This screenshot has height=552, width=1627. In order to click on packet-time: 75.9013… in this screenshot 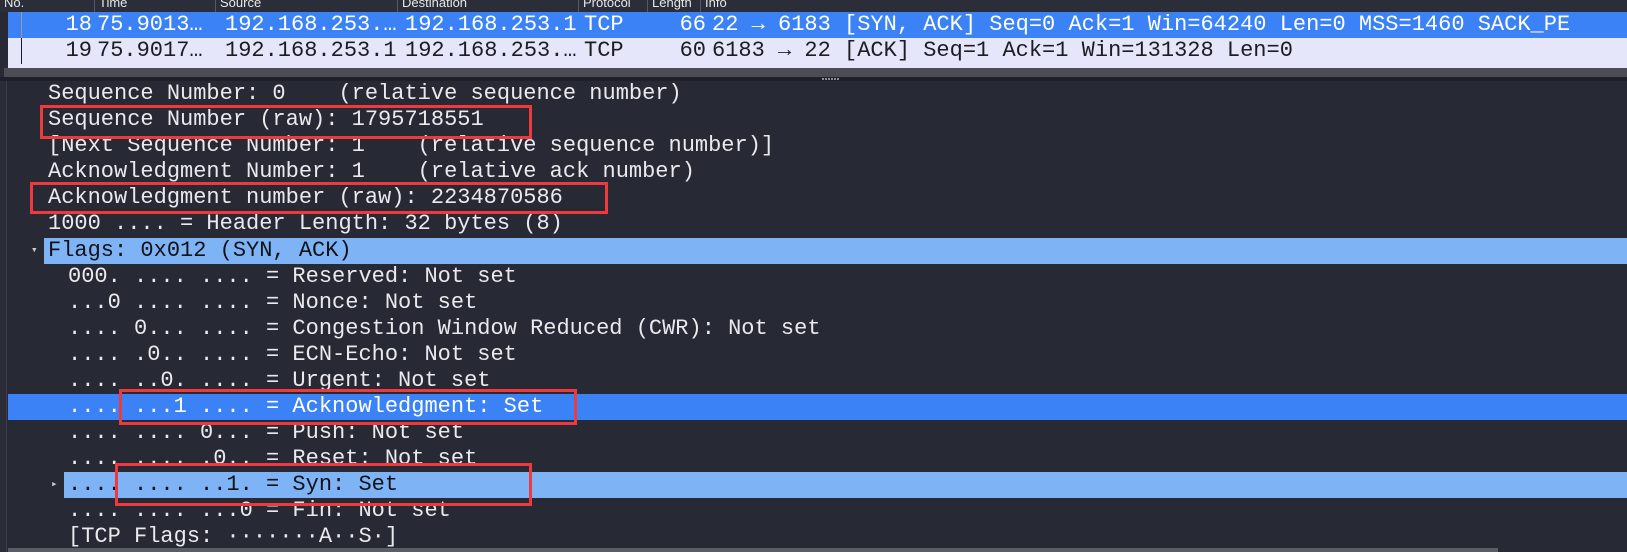, I will do `click(150, 24)`.